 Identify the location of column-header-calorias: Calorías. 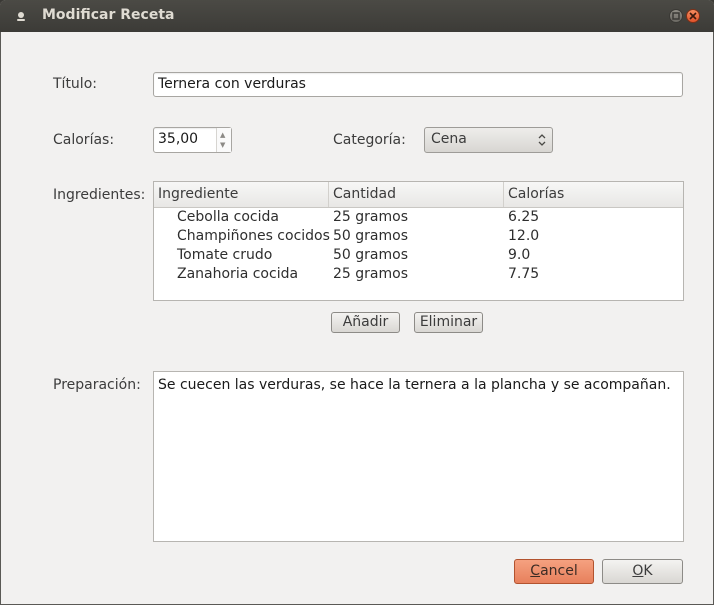
(593, 194).